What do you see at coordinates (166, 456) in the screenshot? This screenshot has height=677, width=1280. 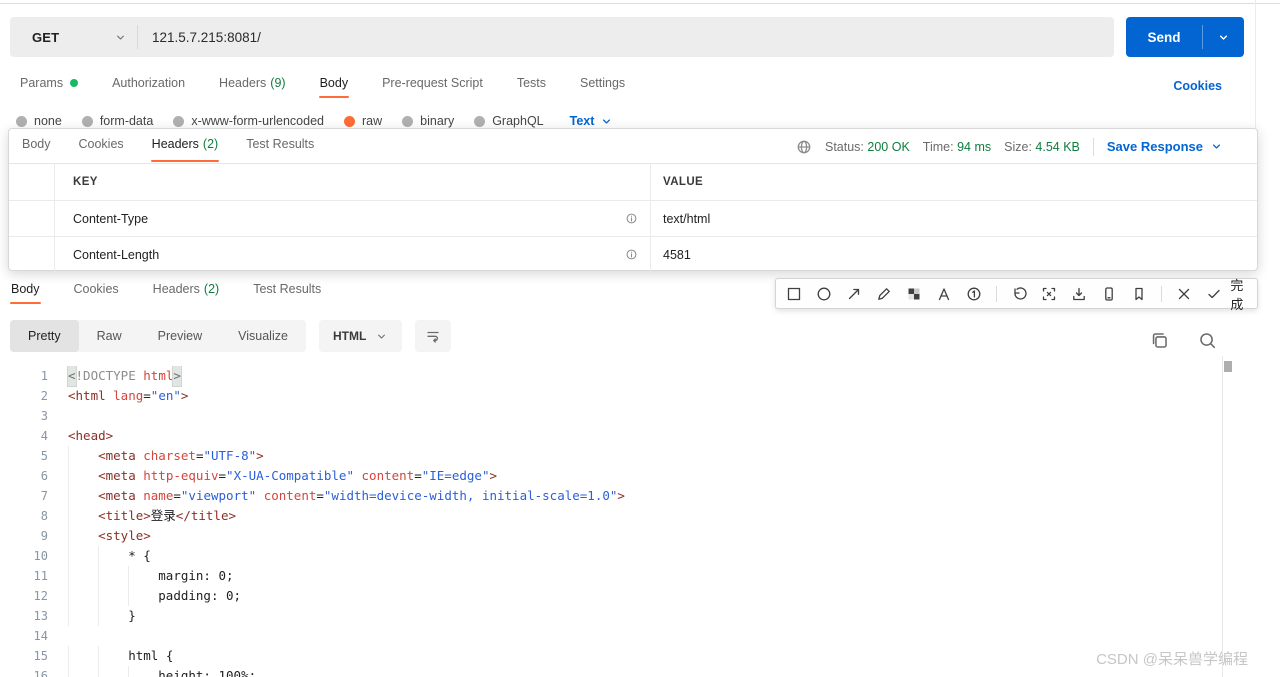 I see `code-text: <meta charset = "UTF-8" >` at bounding box center [166, 456].